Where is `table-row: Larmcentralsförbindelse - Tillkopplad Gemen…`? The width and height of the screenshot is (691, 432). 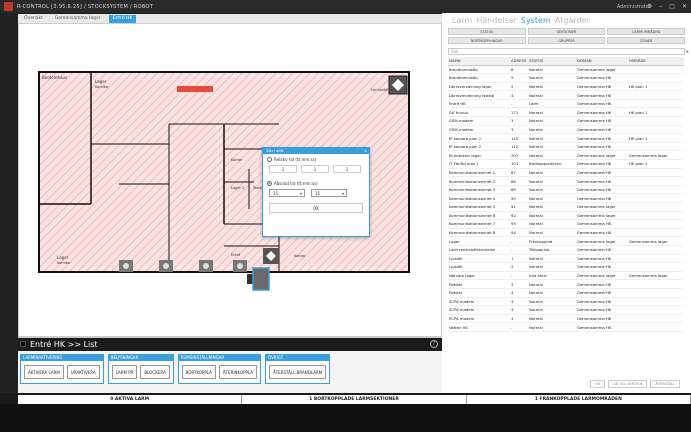
table-row: Larmcentralsförbindelse - Tillkopplad Gemen… is located at coordinates (566, 250).